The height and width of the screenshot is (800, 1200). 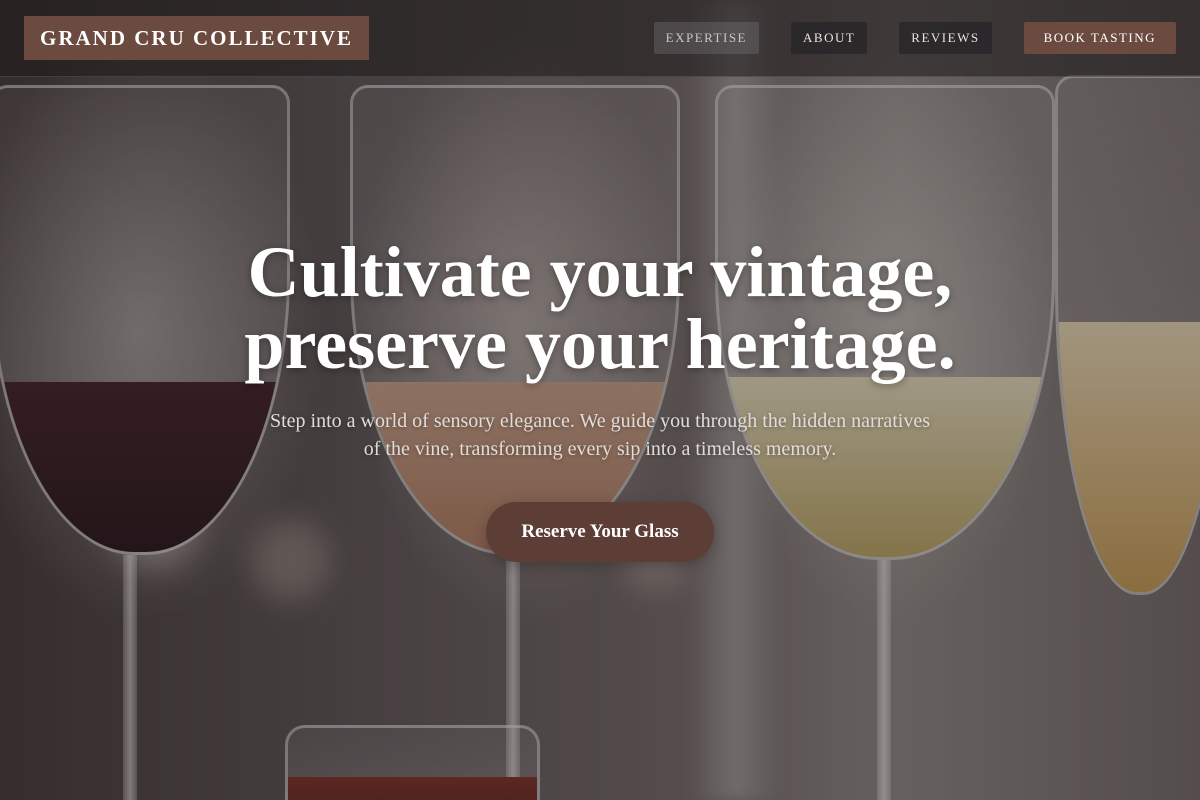 I want to click on reserve-button-label: Reserve Your Glass, so click(x=600, y=531).